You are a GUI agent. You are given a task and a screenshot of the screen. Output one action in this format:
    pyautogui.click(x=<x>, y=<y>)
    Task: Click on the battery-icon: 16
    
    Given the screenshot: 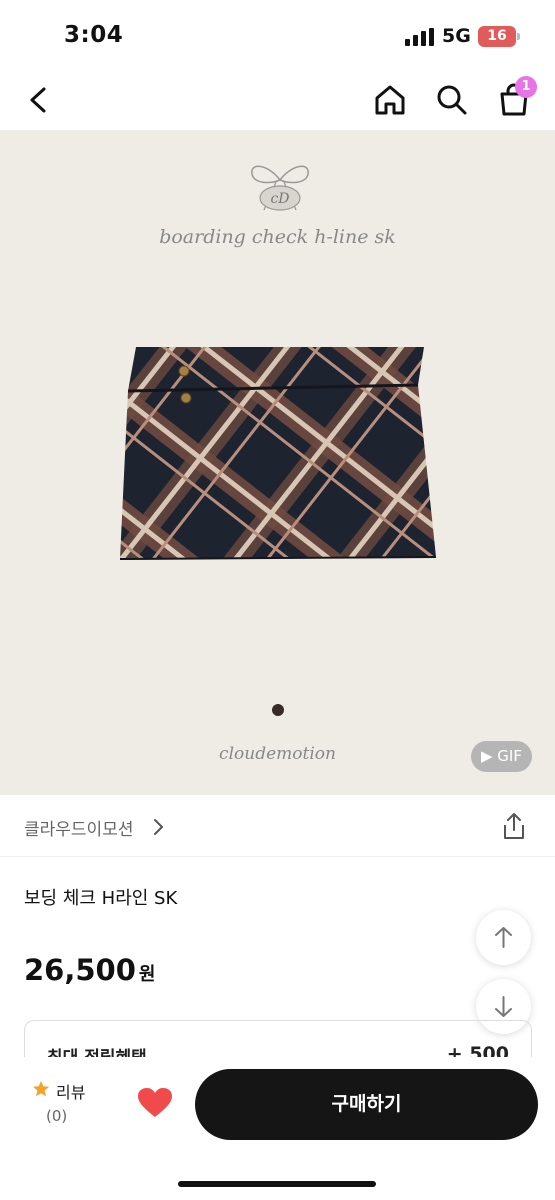 What is the action you would take?
    pyautogui.click(x=499, y=36)
    